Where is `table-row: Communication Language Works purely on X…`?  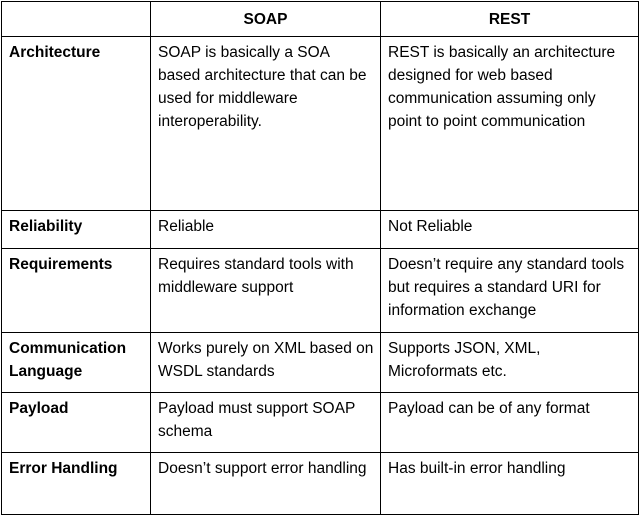
table-row: Communication Language Works purely on X… is located at coordinates (320, 362).